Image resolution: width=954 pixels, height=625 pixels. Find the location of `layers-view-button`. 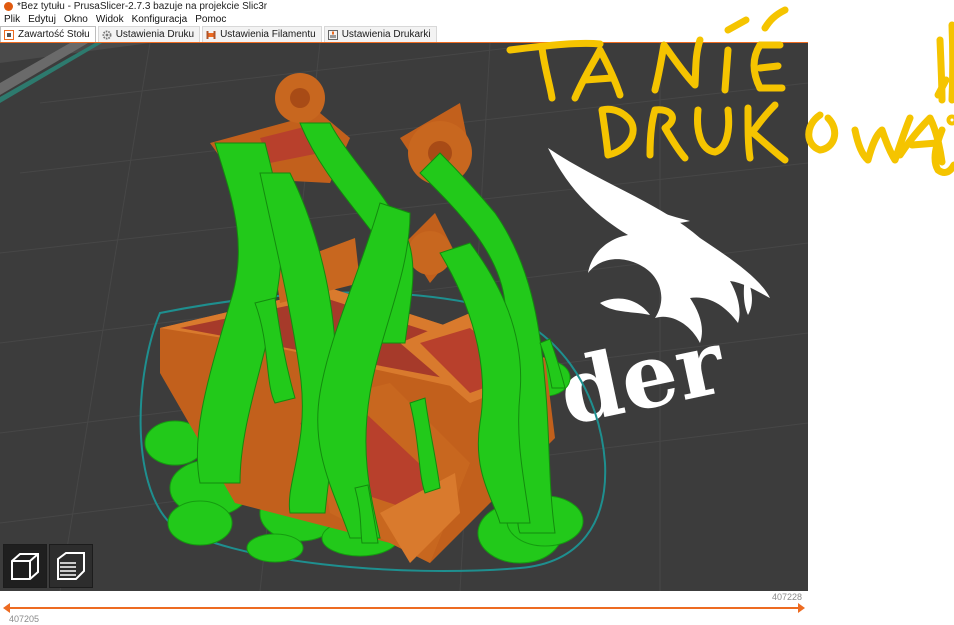

layers-view-button is located at coordinates (71, 566).